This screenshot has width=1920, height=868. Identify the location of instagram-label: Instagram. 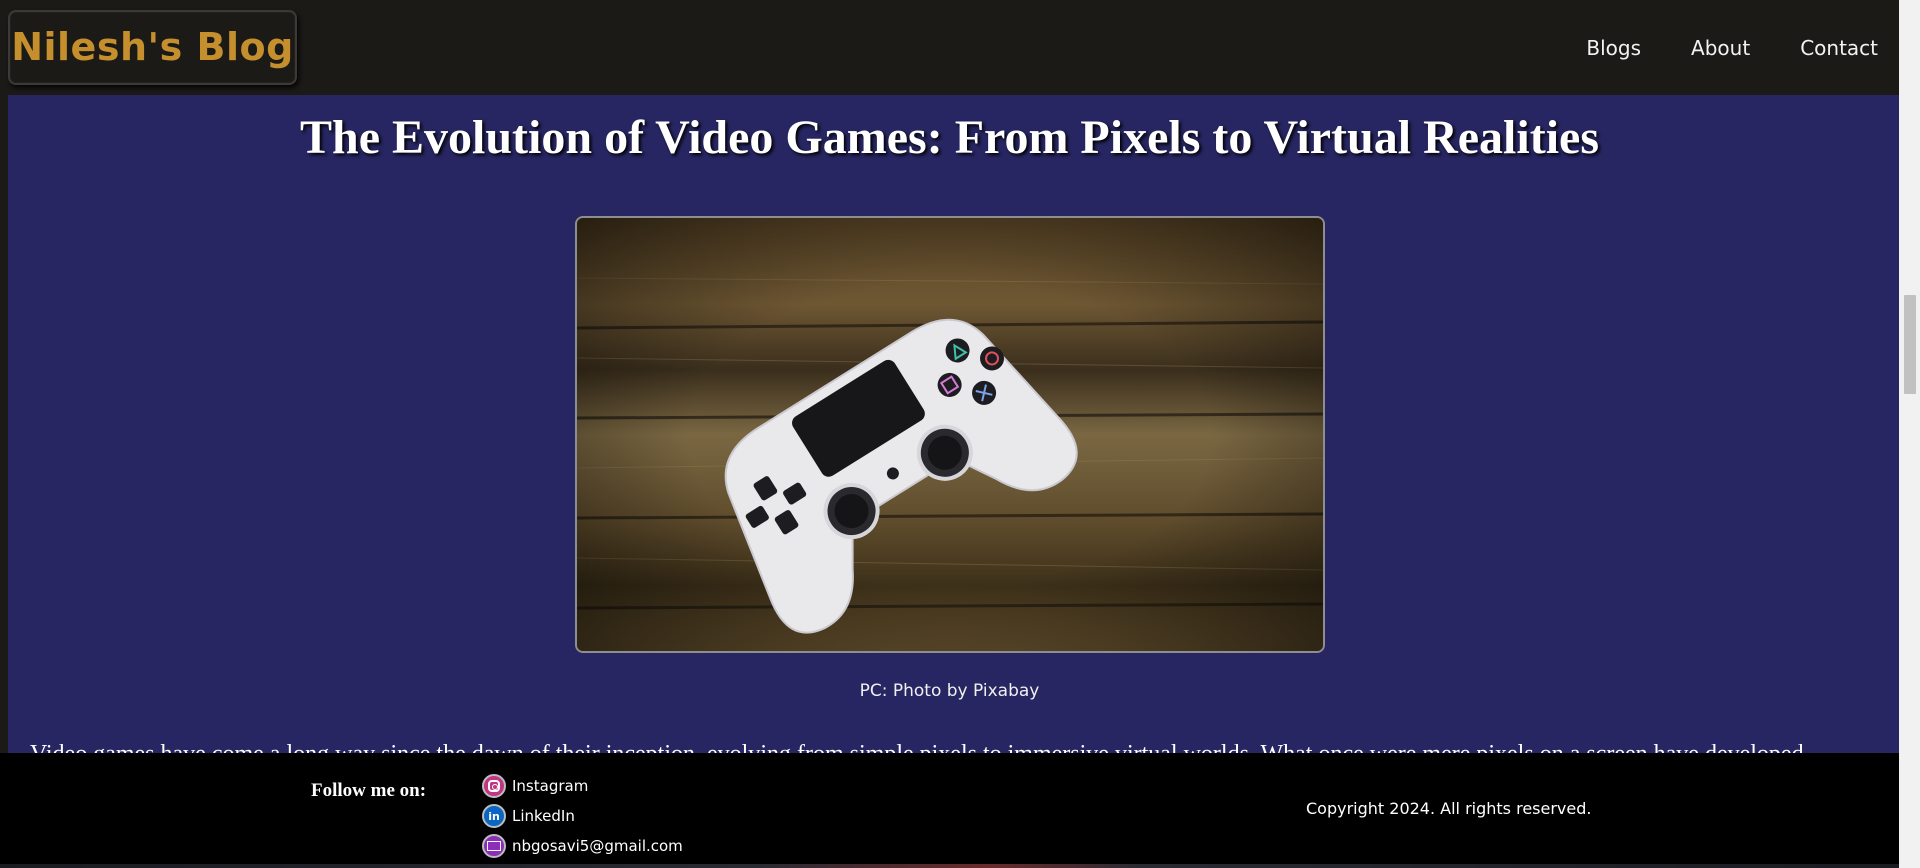
(550, 786).